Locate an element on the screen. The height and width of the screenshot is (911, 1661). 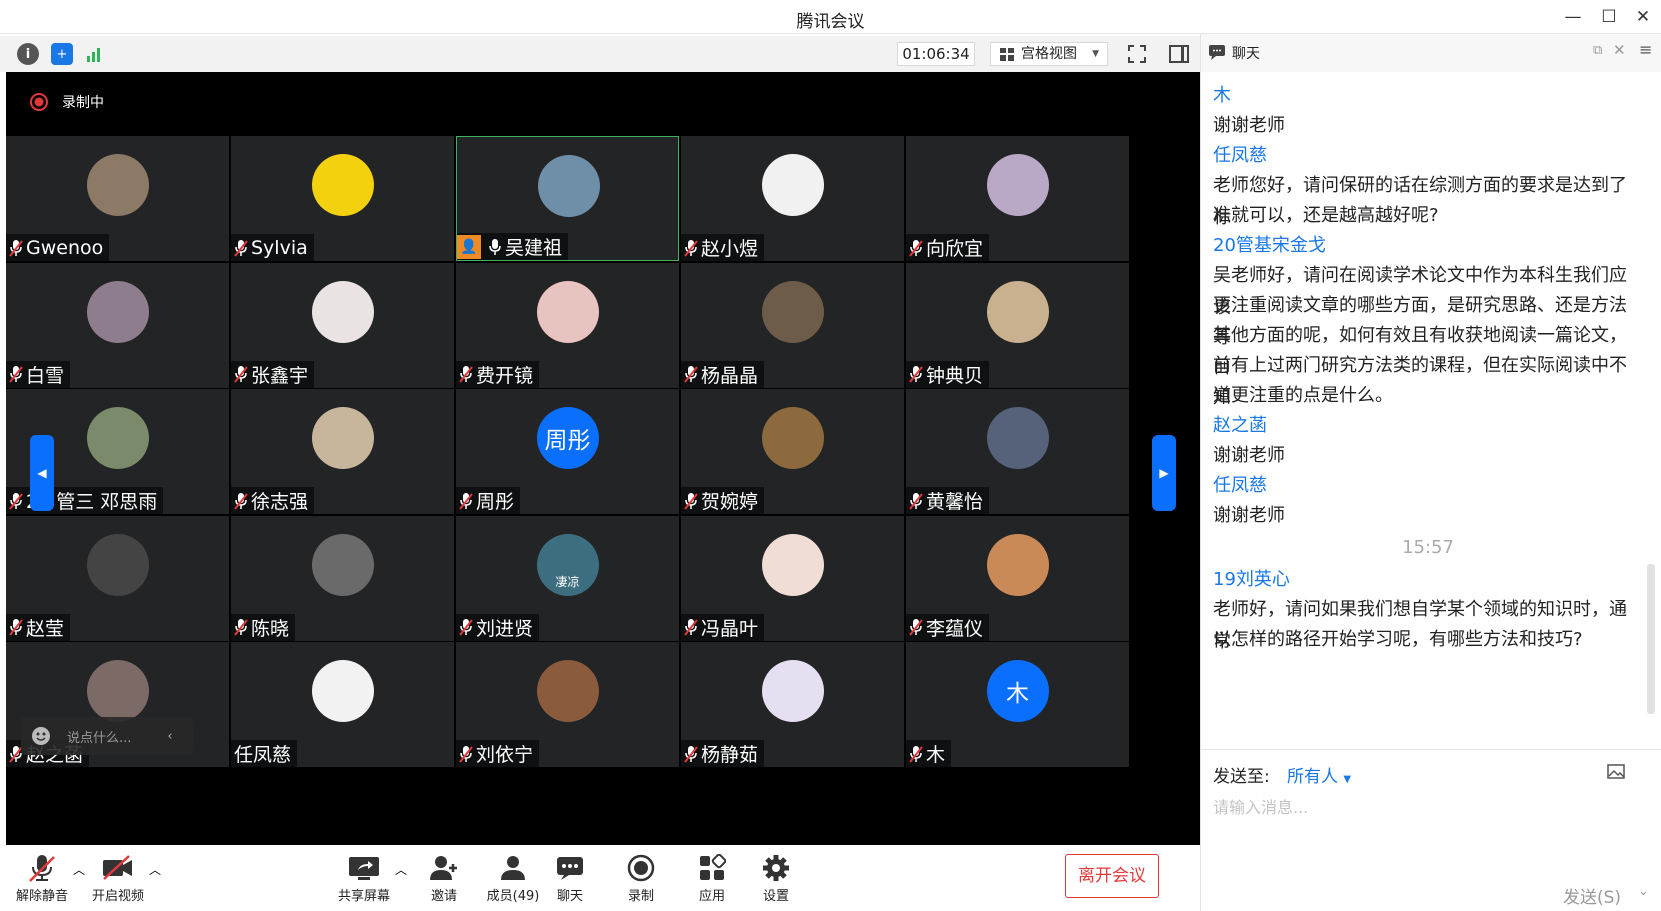
participant-tile: Sylvia is located at coordinates (342, 198).